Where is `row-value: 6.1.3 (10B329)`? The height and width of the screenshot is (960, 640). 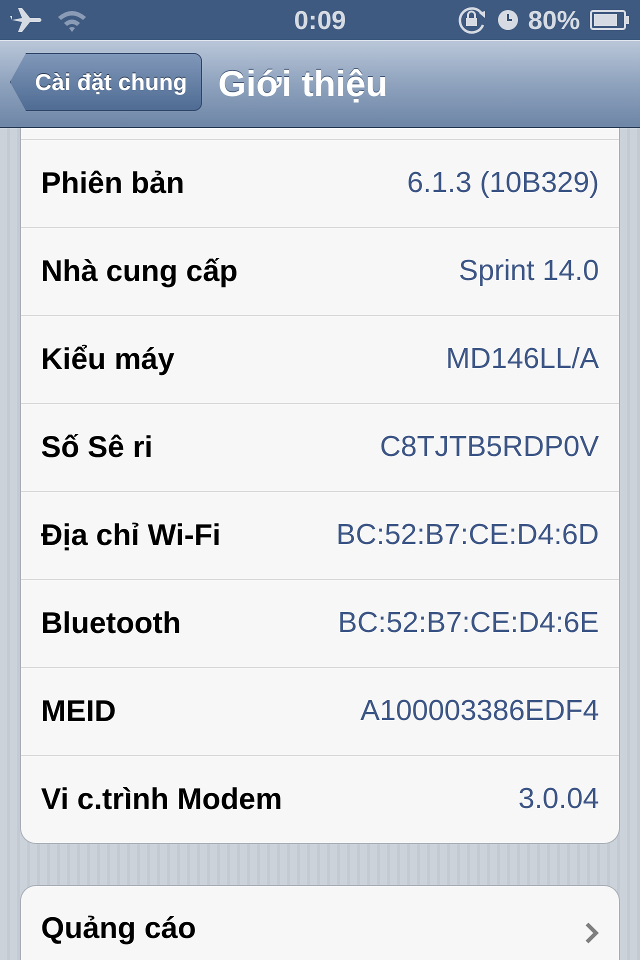 row-value: 6.1.3 (10B329) is located at coordinates (503, 183).